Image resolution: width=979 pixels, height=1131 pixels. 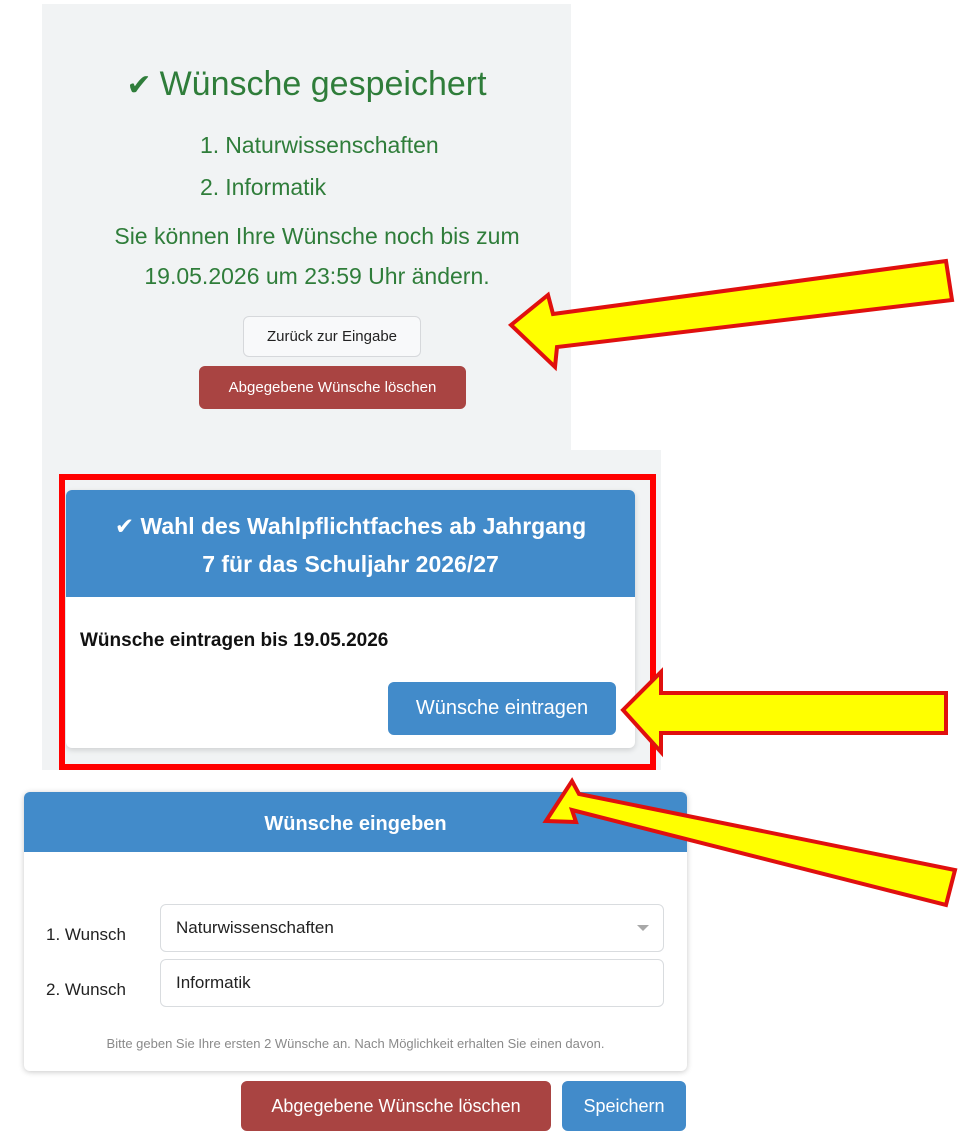 What do you see at coordinates (412, 928) in the screenshot?
I see `wish-1-select: Naturwissenschaften` at bounding box center [412, 928].